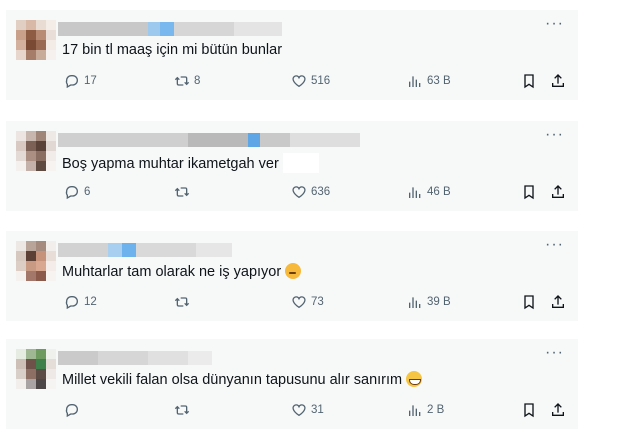 The image size is (640, 429). Describe the element at coordinates (197, 81) in the screenshot. I see `retweet-count: 8` at that location.